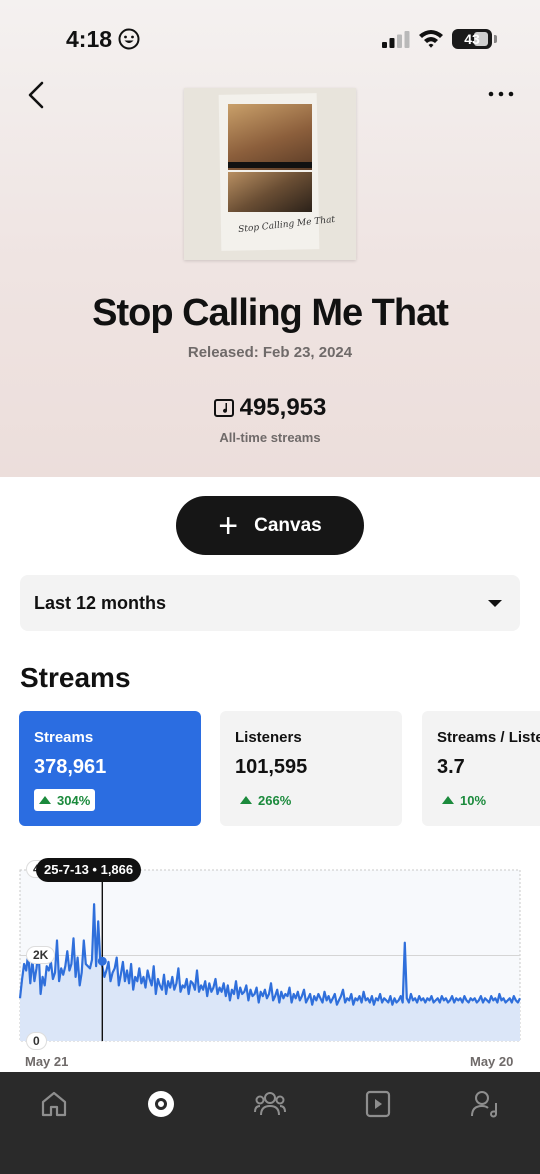 This screenshot has width=540, height=1174. Describe the element at coordinates (89, 870) in the screenshot. I see `chart-tooltip: 25-7-13 • 1,866` at that location.